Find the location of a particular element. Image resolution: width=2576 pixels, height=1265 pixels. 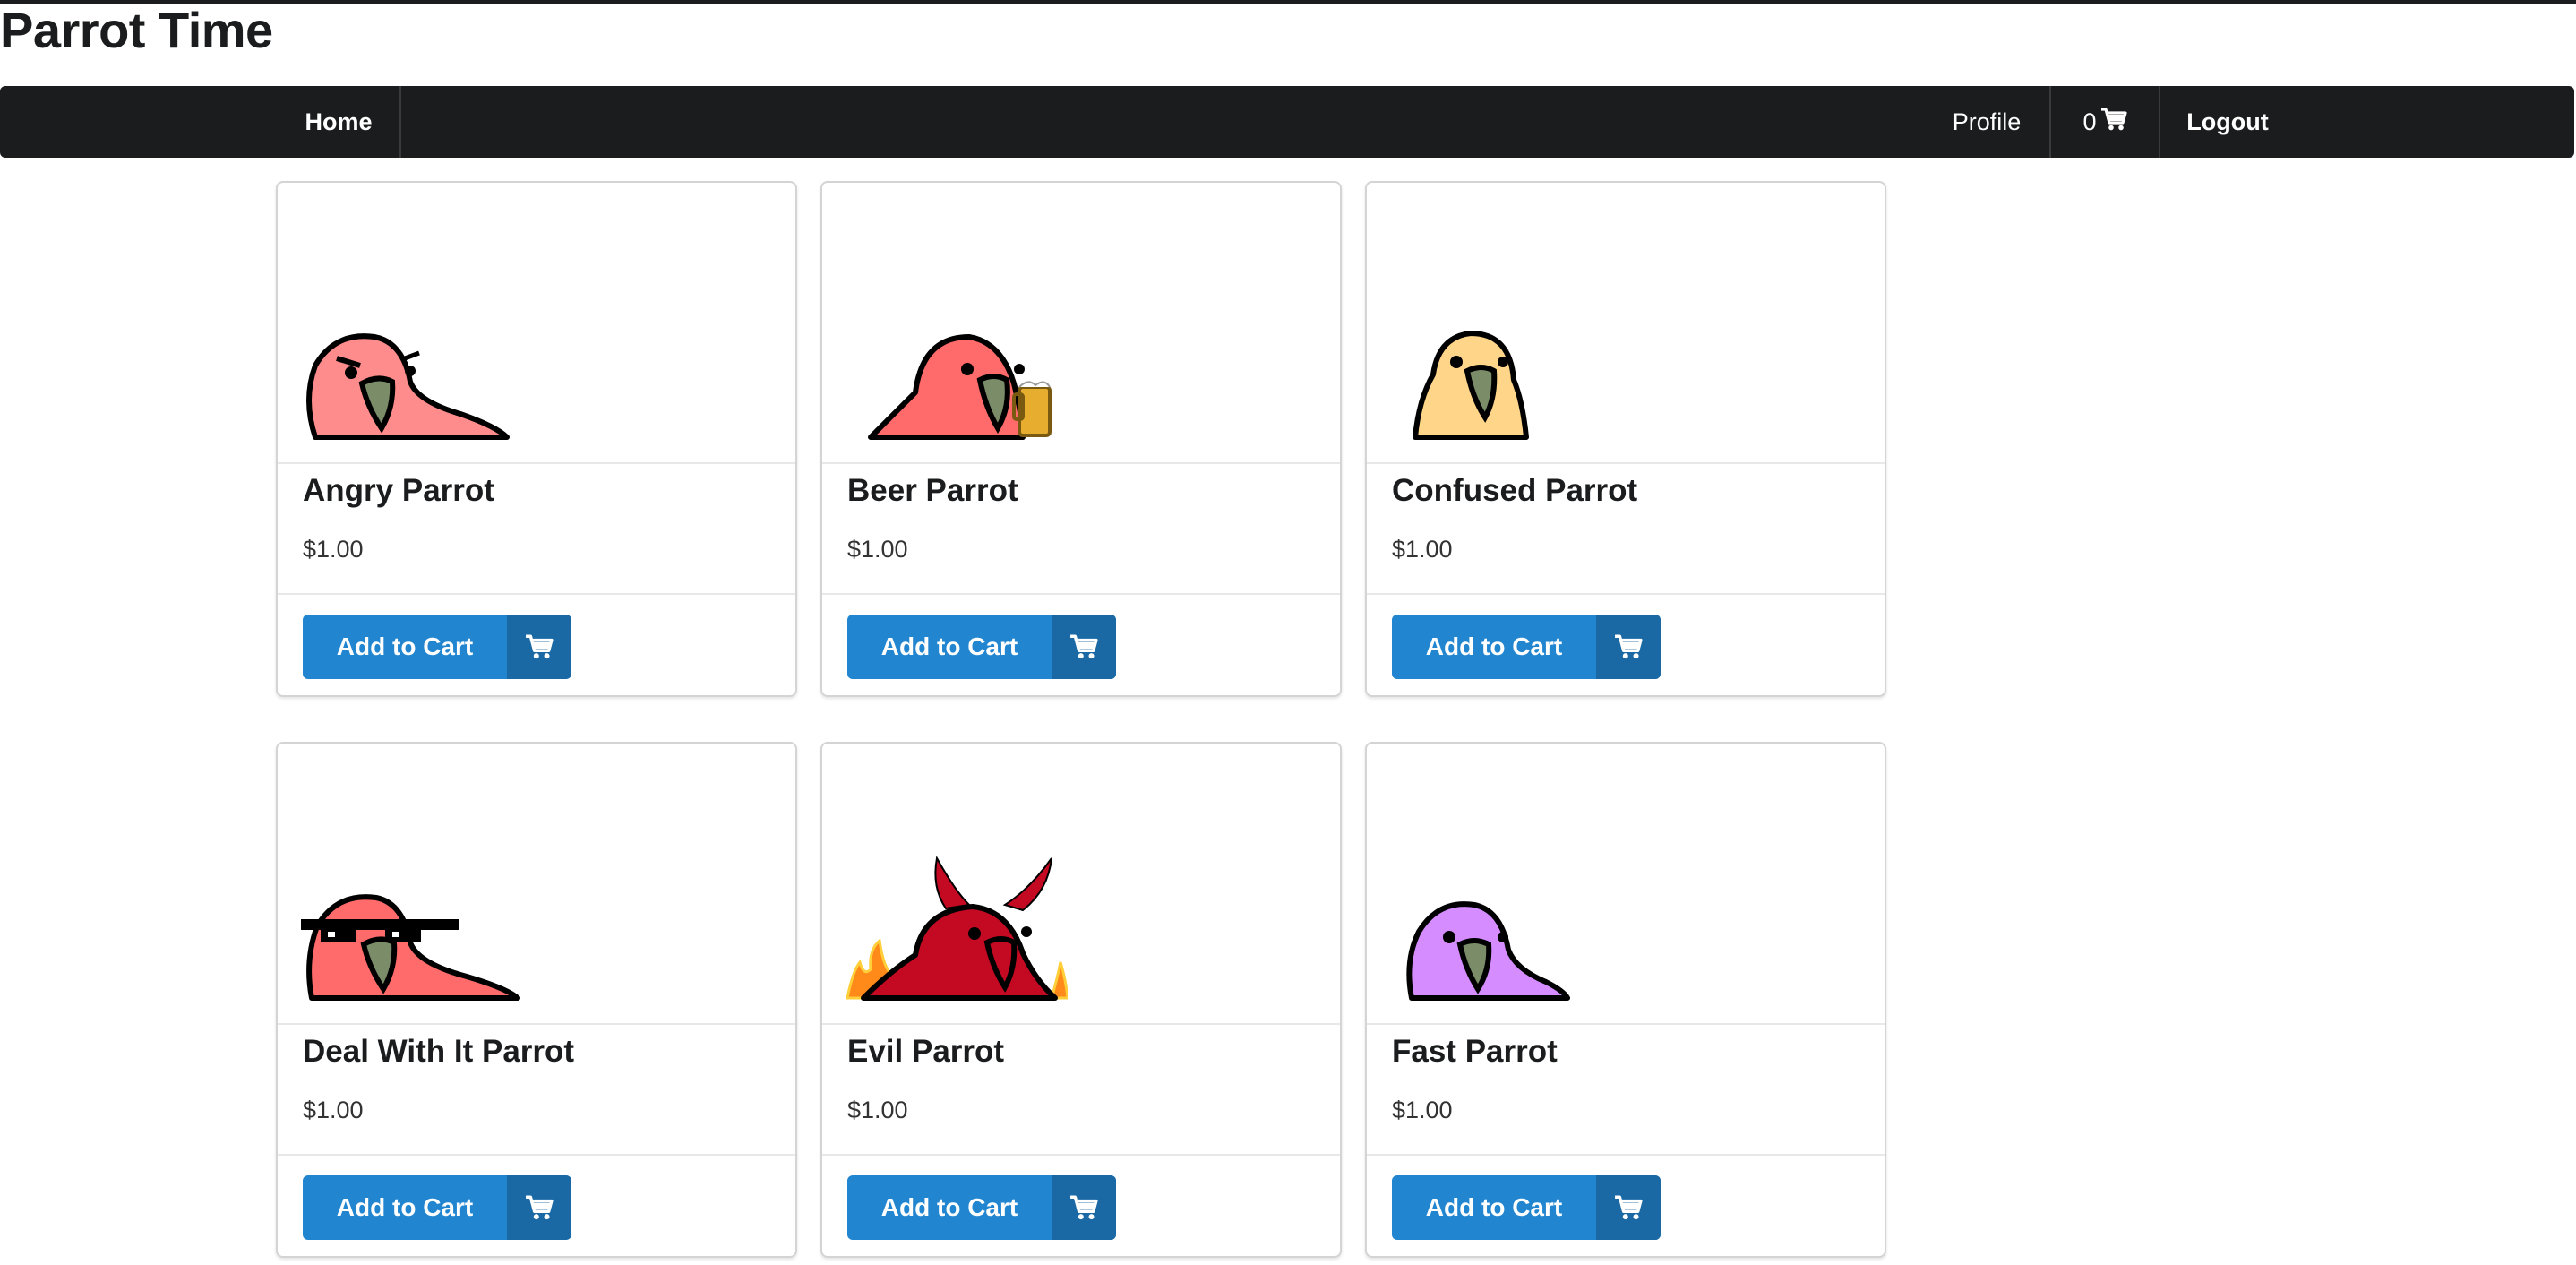

nav-cart-link: 0 is located at coordinates (2104, 122).